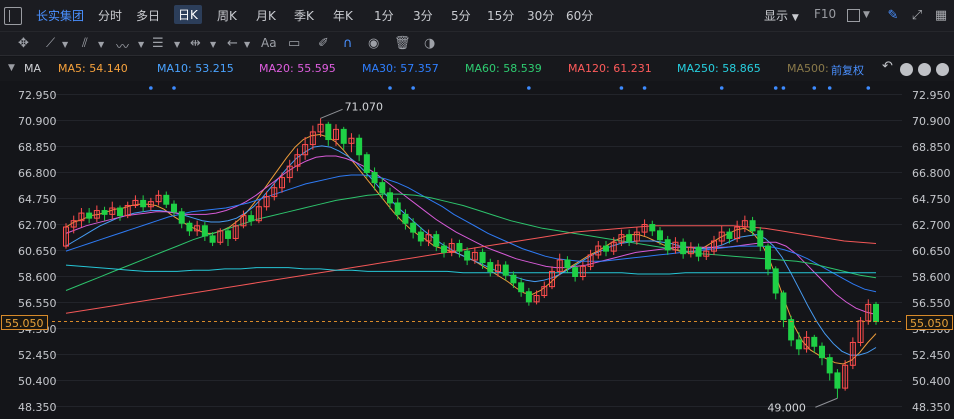 This screenshot has height=419, width=954. Describe the element at coordinates (931, 251) in the screenshot. I see `y-tick: 60.650` at that location.